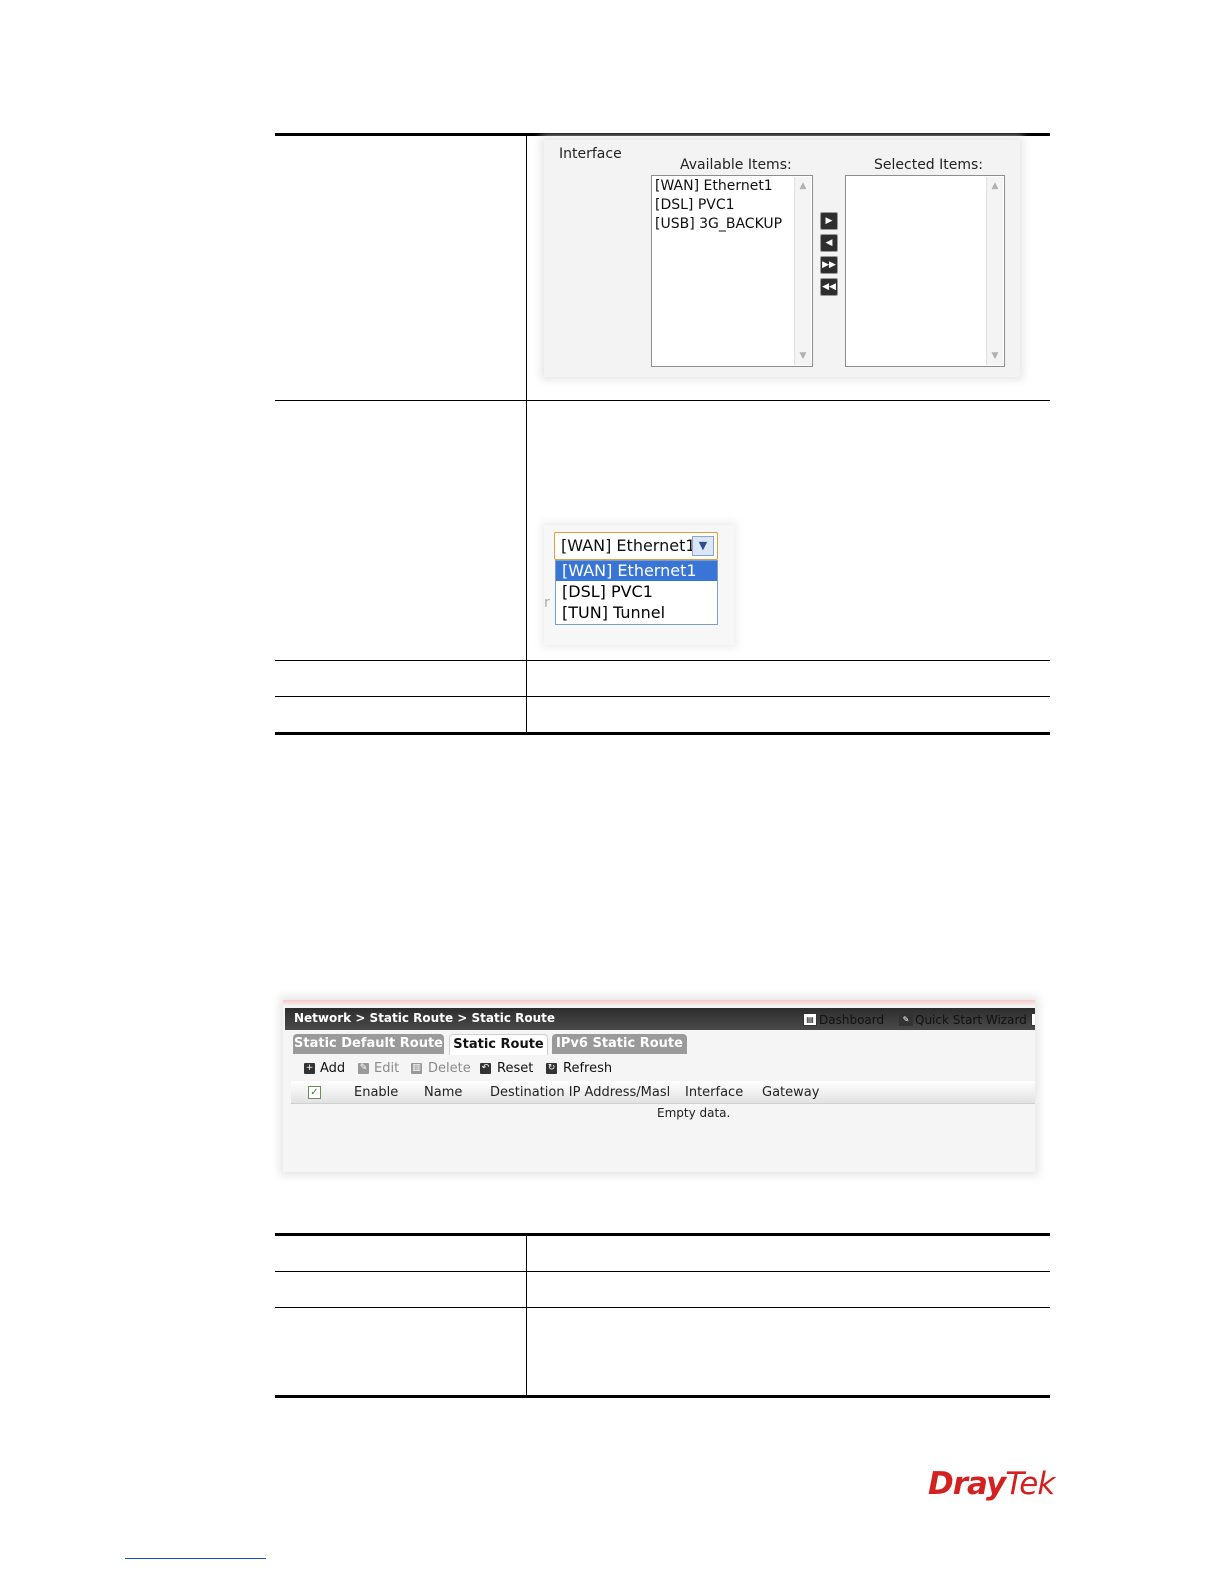  Describe the element at coordinates (551, 1068) in the screenshot. I see `refresh-icon: ↻` at that location.